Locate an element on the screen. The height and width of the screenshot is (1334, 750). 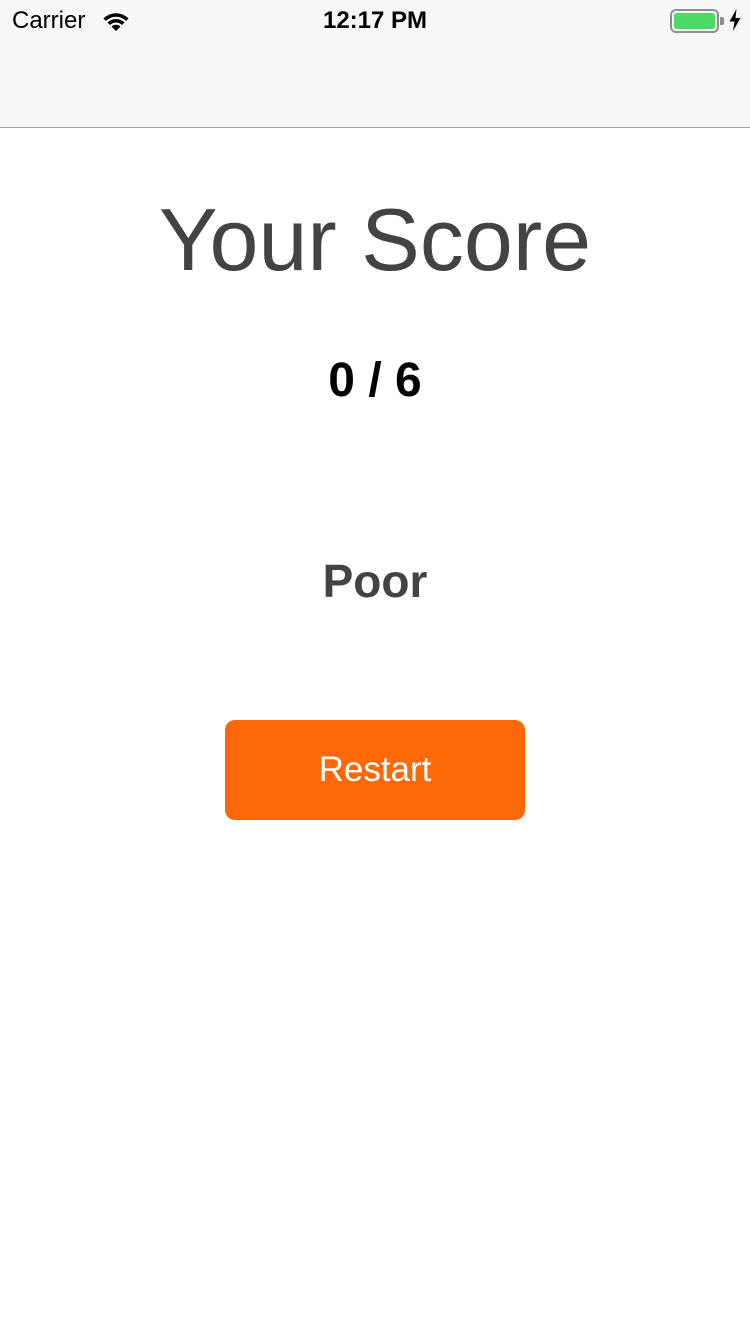
charging-bolt-icon is located at coordinates (735, 20).